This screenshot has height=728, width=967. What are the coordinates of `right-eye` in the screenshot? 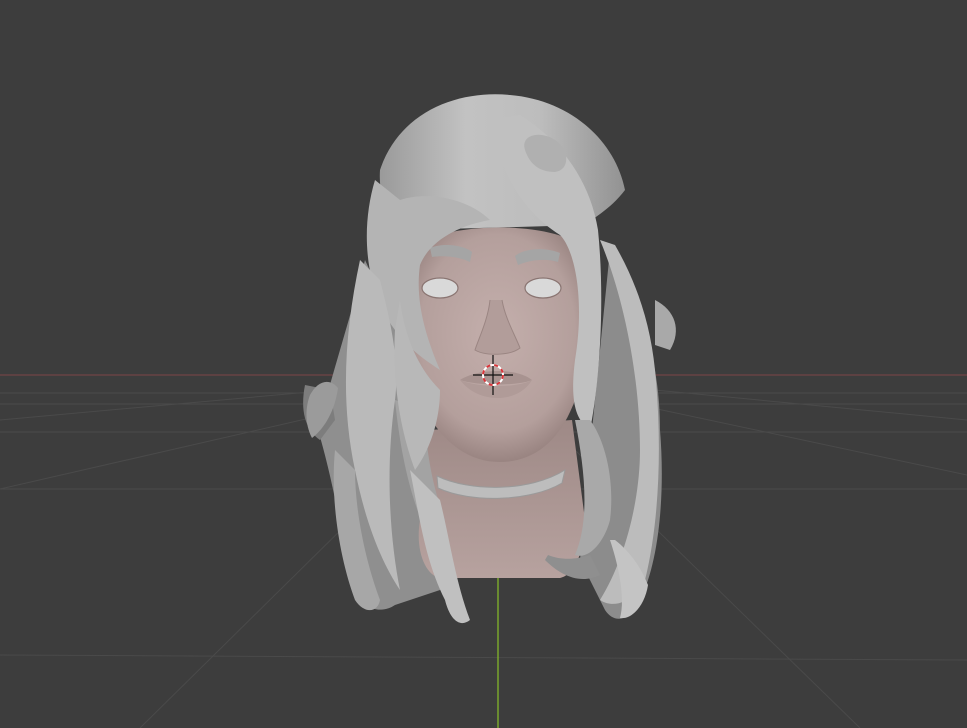 It's located at (543, 288).